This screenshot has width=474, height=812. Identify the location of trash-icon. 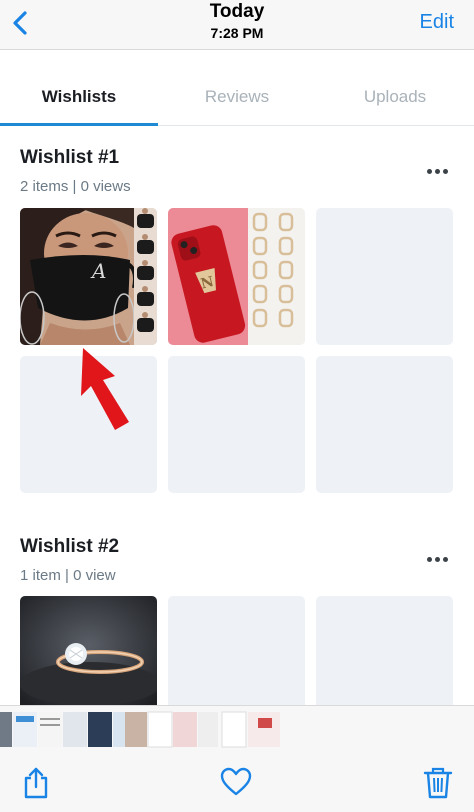
(438, 783).